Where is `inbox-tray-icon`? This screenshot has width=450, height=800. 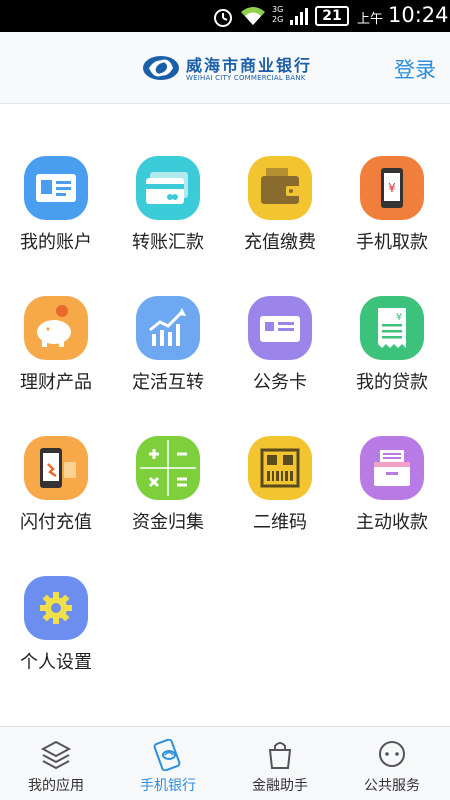 inbox-tray-icon is located at coordinates (392, 468).